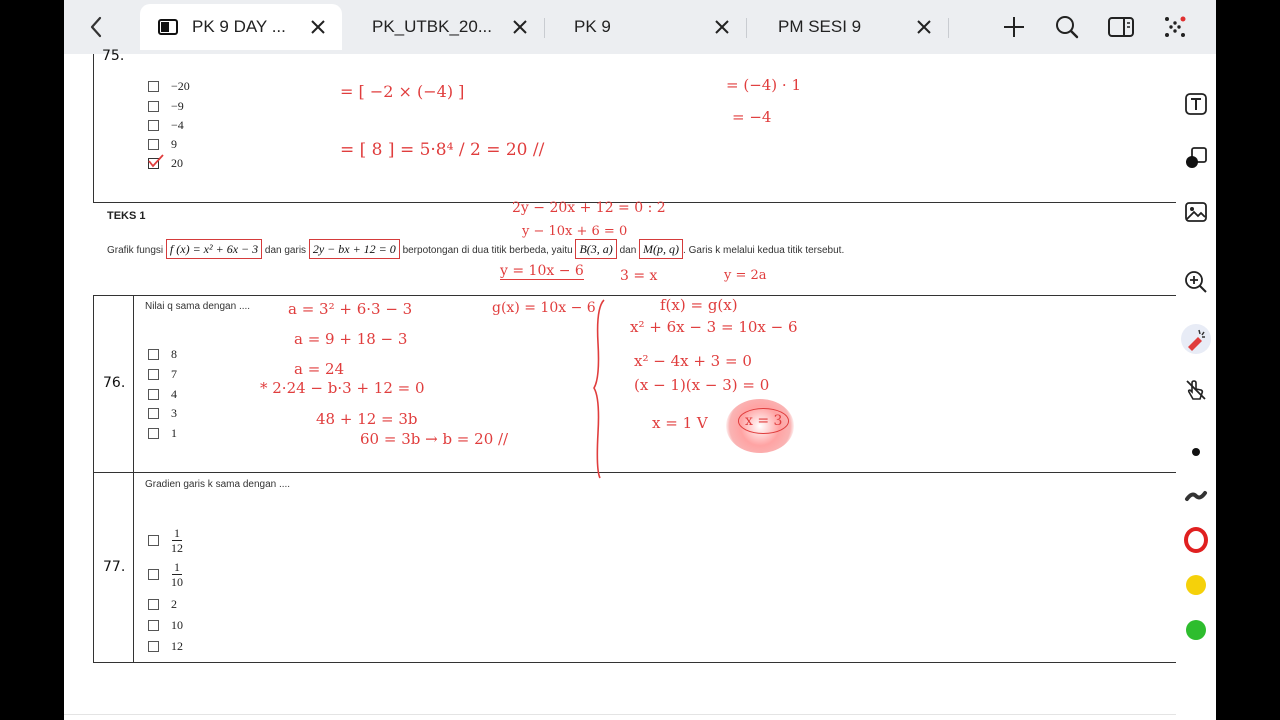 The width and height of the screenshot is (1280, 720). What do you see at coordinates (680, 423) in the screenshot?
I see `handwritten-note: x = 1 V` at bounding box center [680, 423].